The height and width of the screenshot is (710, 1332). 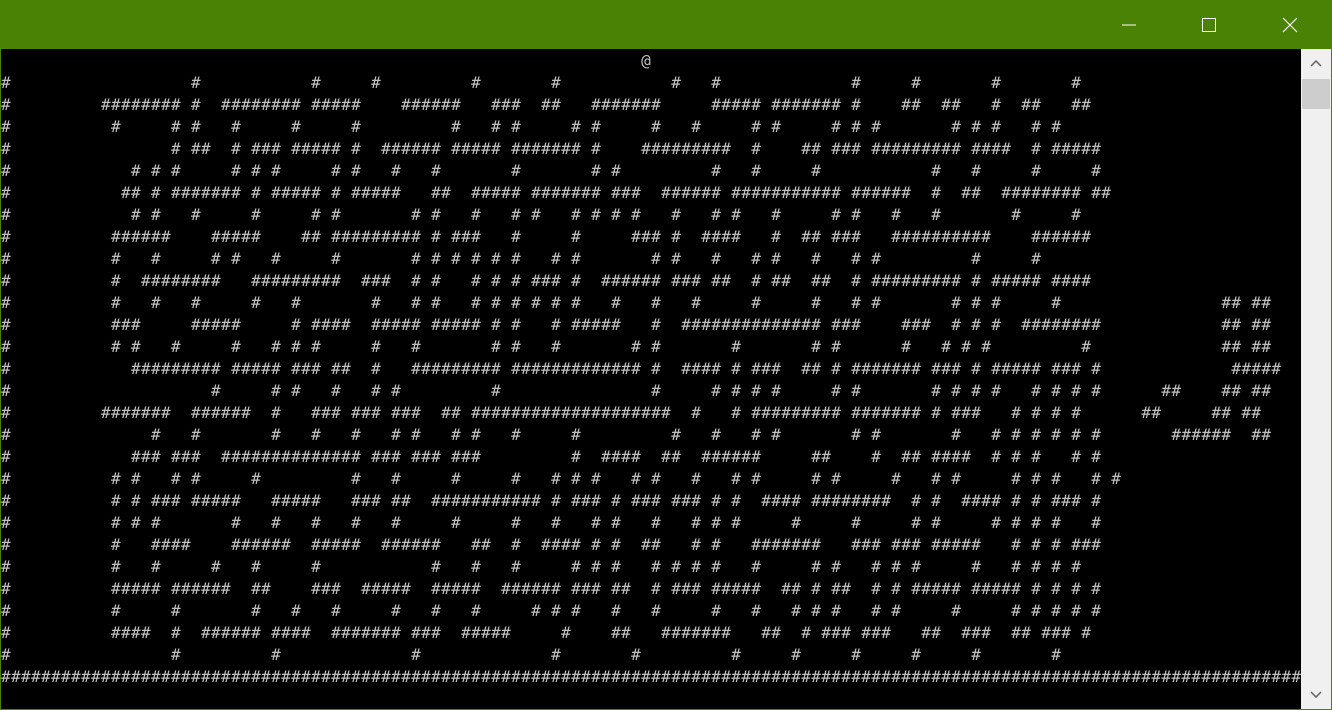 I want to click on maximize-icon, so click(x=1209, y=25).